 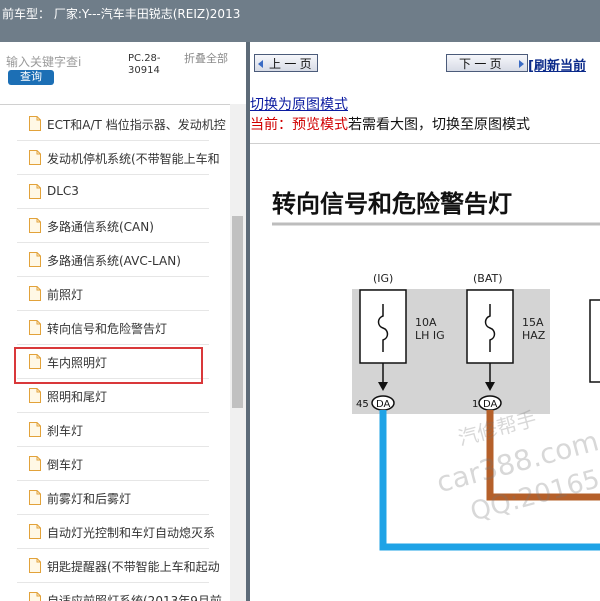 What do you see at coordinates (115, 192) in the screenshot?
I see `tree-item: DLC3` at bounding box center [115, 192].